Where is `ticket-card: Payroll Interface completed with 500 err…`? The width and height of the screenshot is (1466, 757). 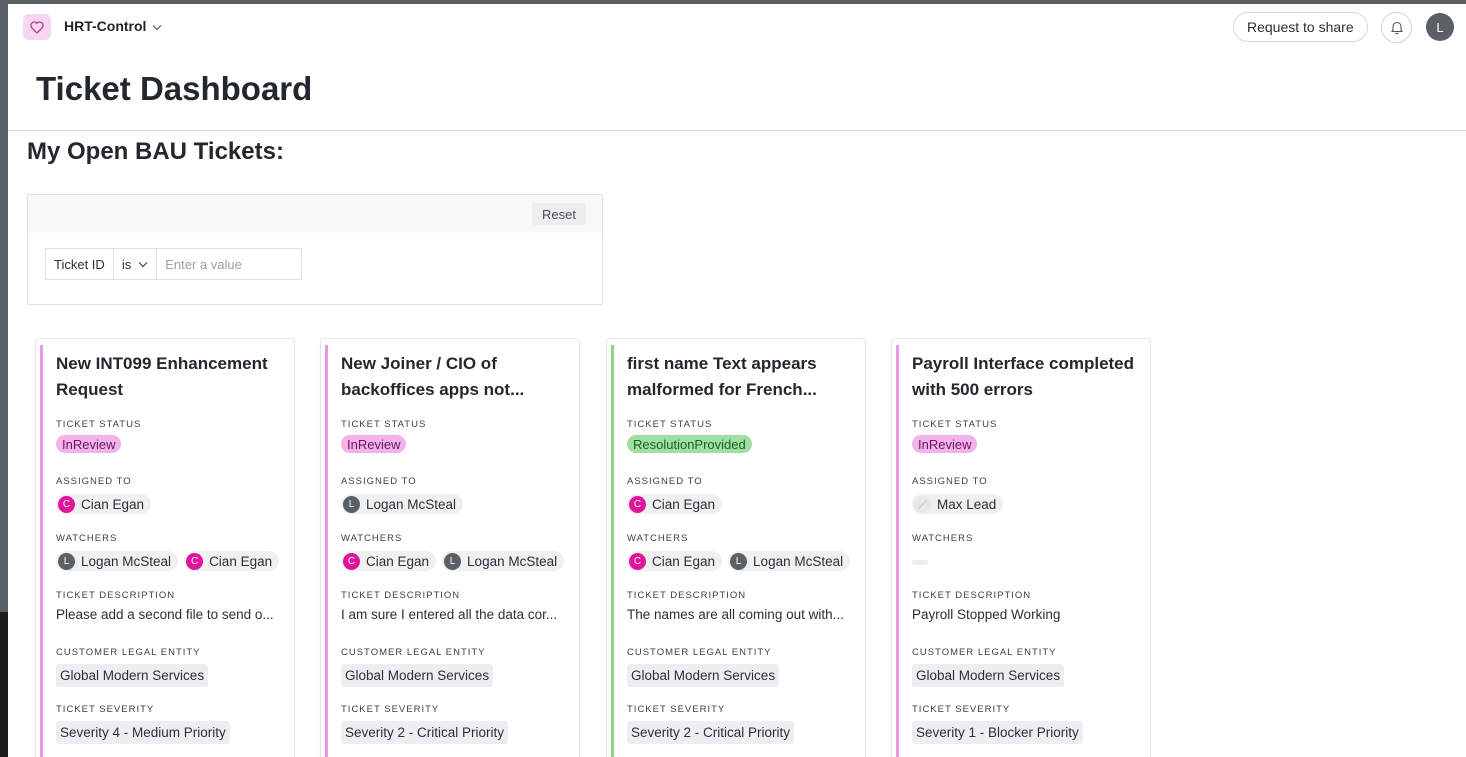 ticket-card: Payroll Interface completed with 500 err… is located at coordinates (1021, 547).